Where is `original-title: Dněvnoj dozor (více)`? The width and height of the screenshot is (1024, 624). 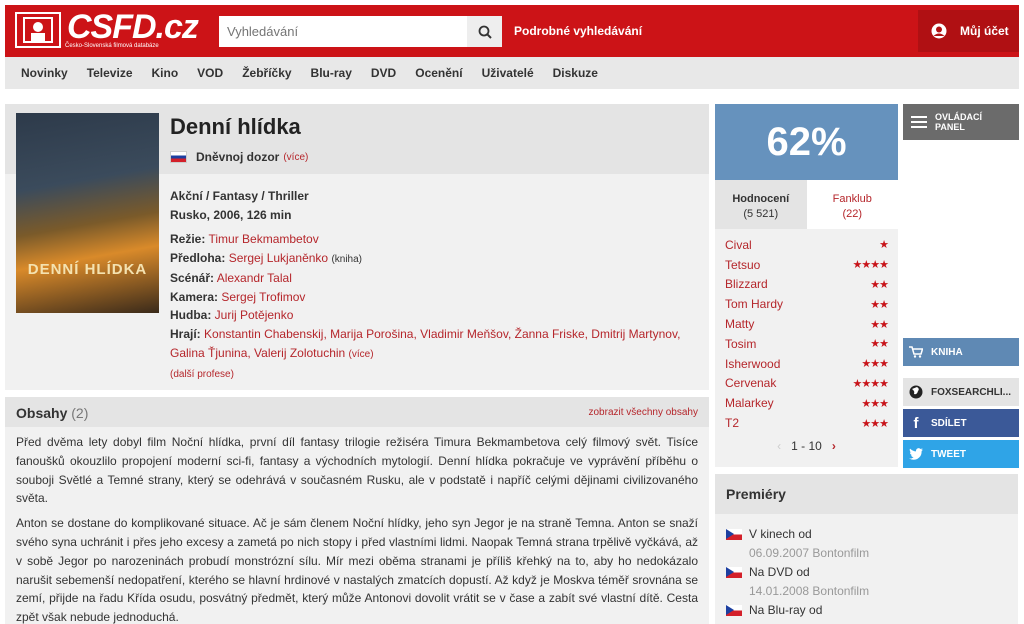 original-title: Dněvnoj dozor (více) is located at coordinates (239, 157).